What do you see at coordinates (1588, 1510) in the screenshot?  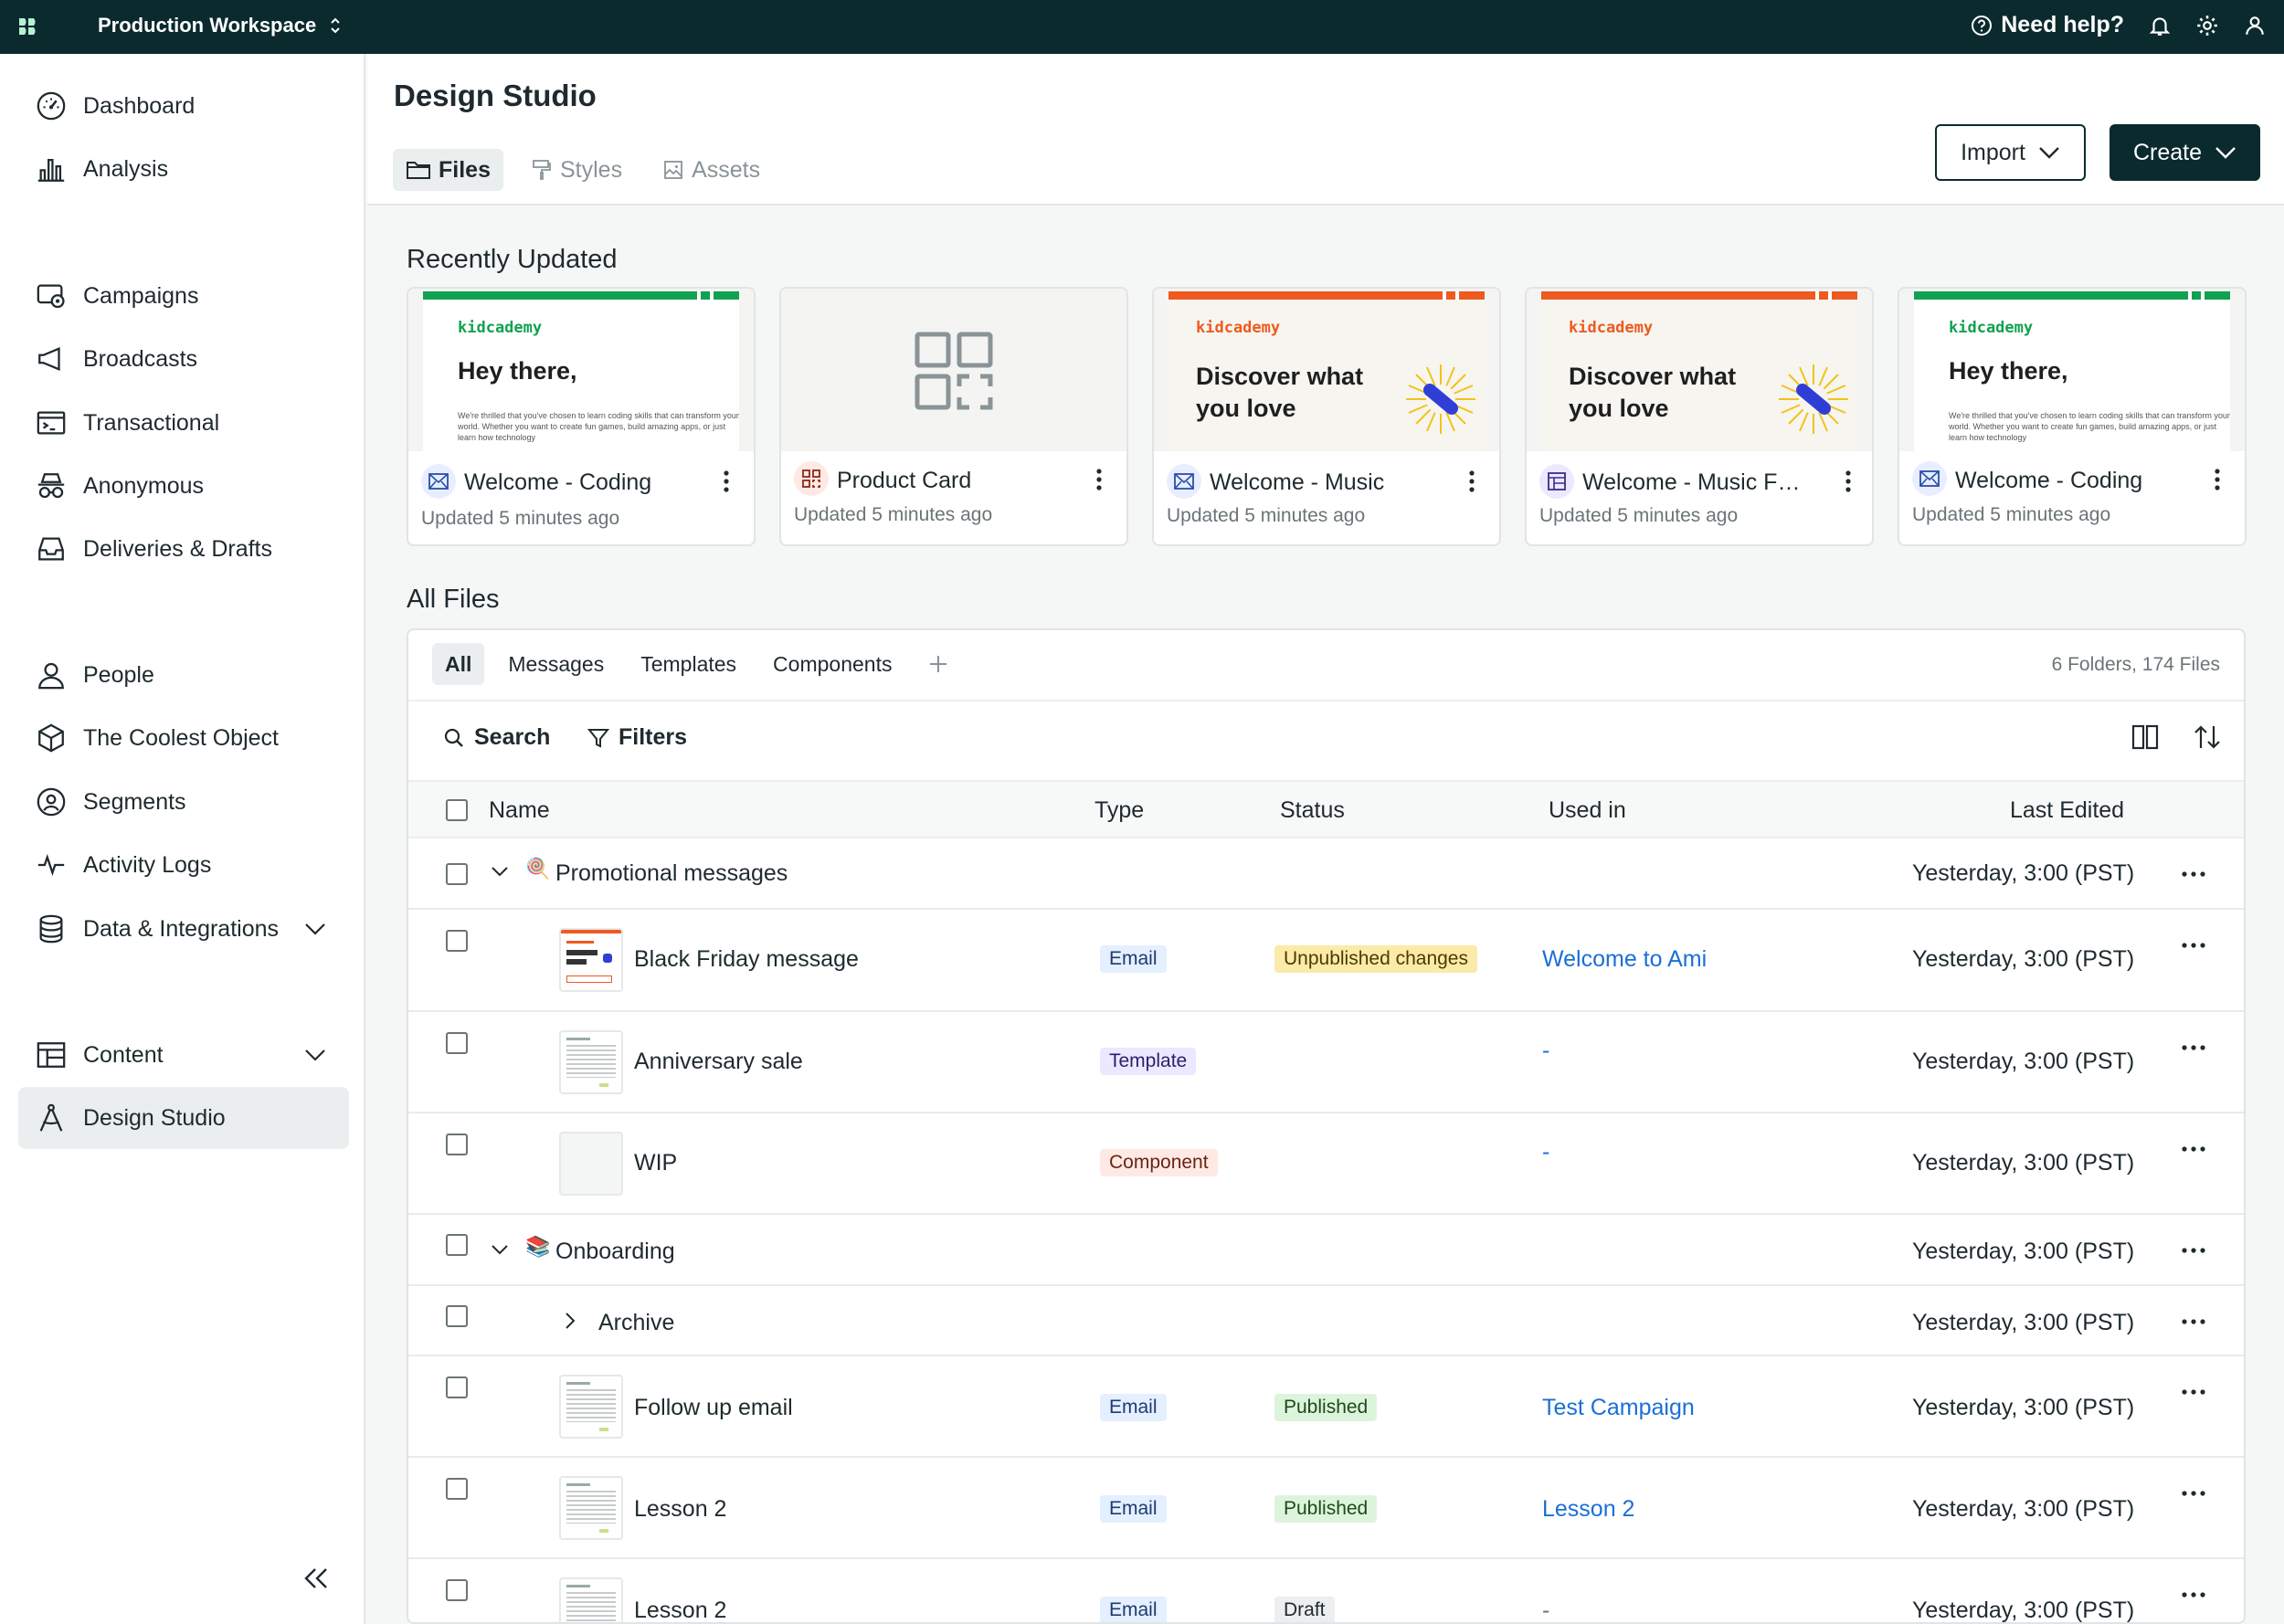 I see `used-in-link: Lesson 2` at bounding box center [1588, 1510].